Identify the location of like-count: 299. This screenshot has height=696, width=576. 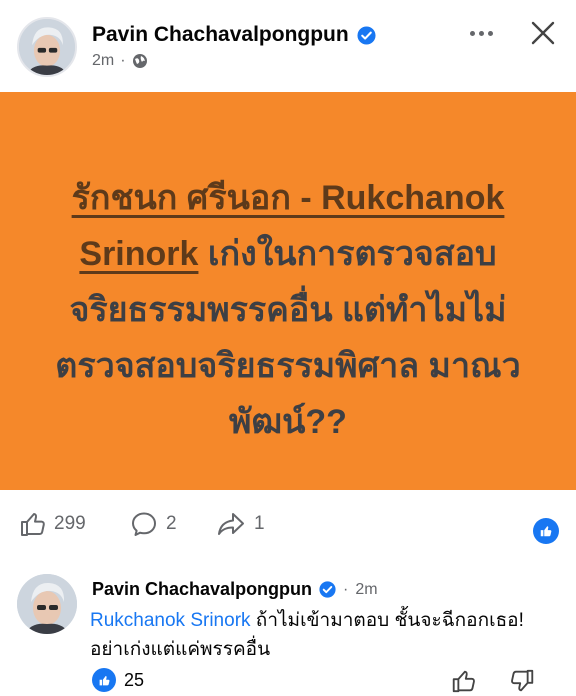
(70, 523).